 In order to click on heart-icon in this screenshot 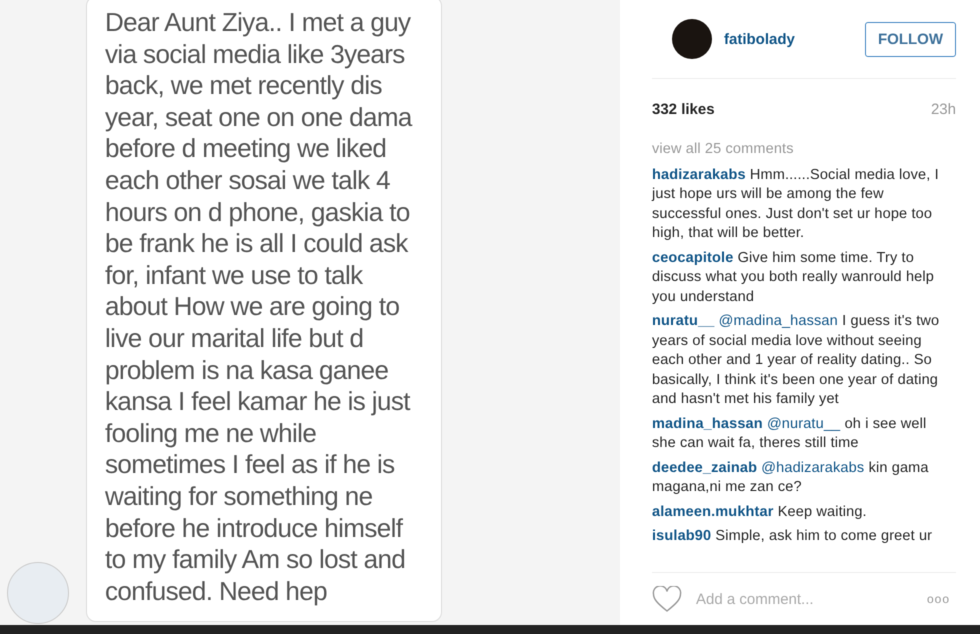, I will do `click(667, 599)`.